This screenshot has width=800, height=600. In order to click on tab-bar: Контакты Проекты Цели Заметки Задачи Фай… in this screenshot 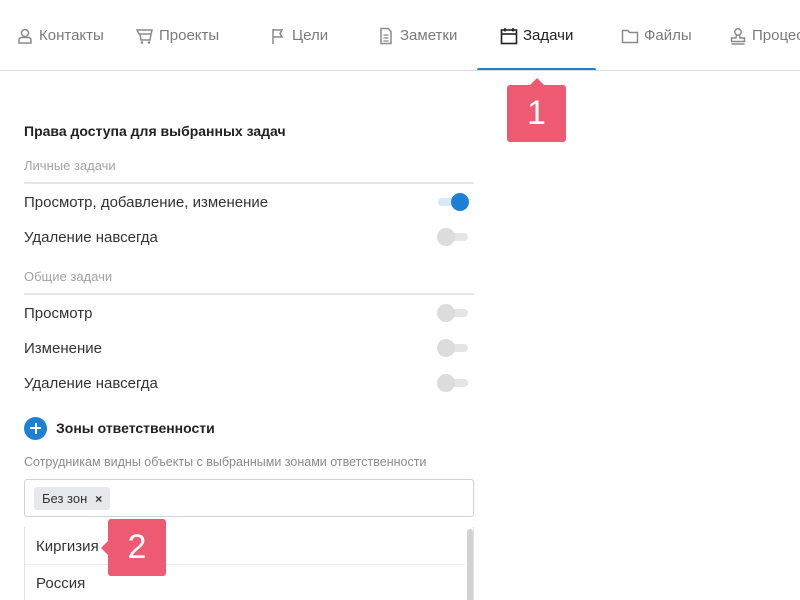, I will do `click(400, 35)`.